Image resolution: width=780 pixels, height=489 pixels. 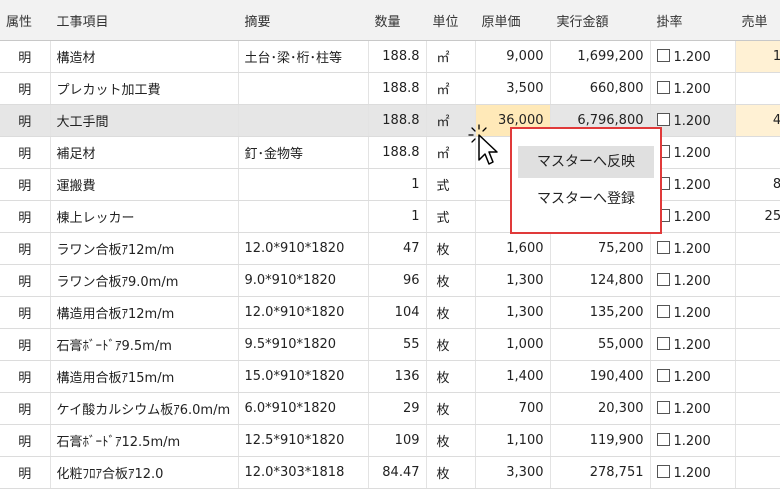 What do you see at coordinates (600, 20) in the screenshot?
I see `col-header-amount: 実行金額` at bounding box center [600, 20].